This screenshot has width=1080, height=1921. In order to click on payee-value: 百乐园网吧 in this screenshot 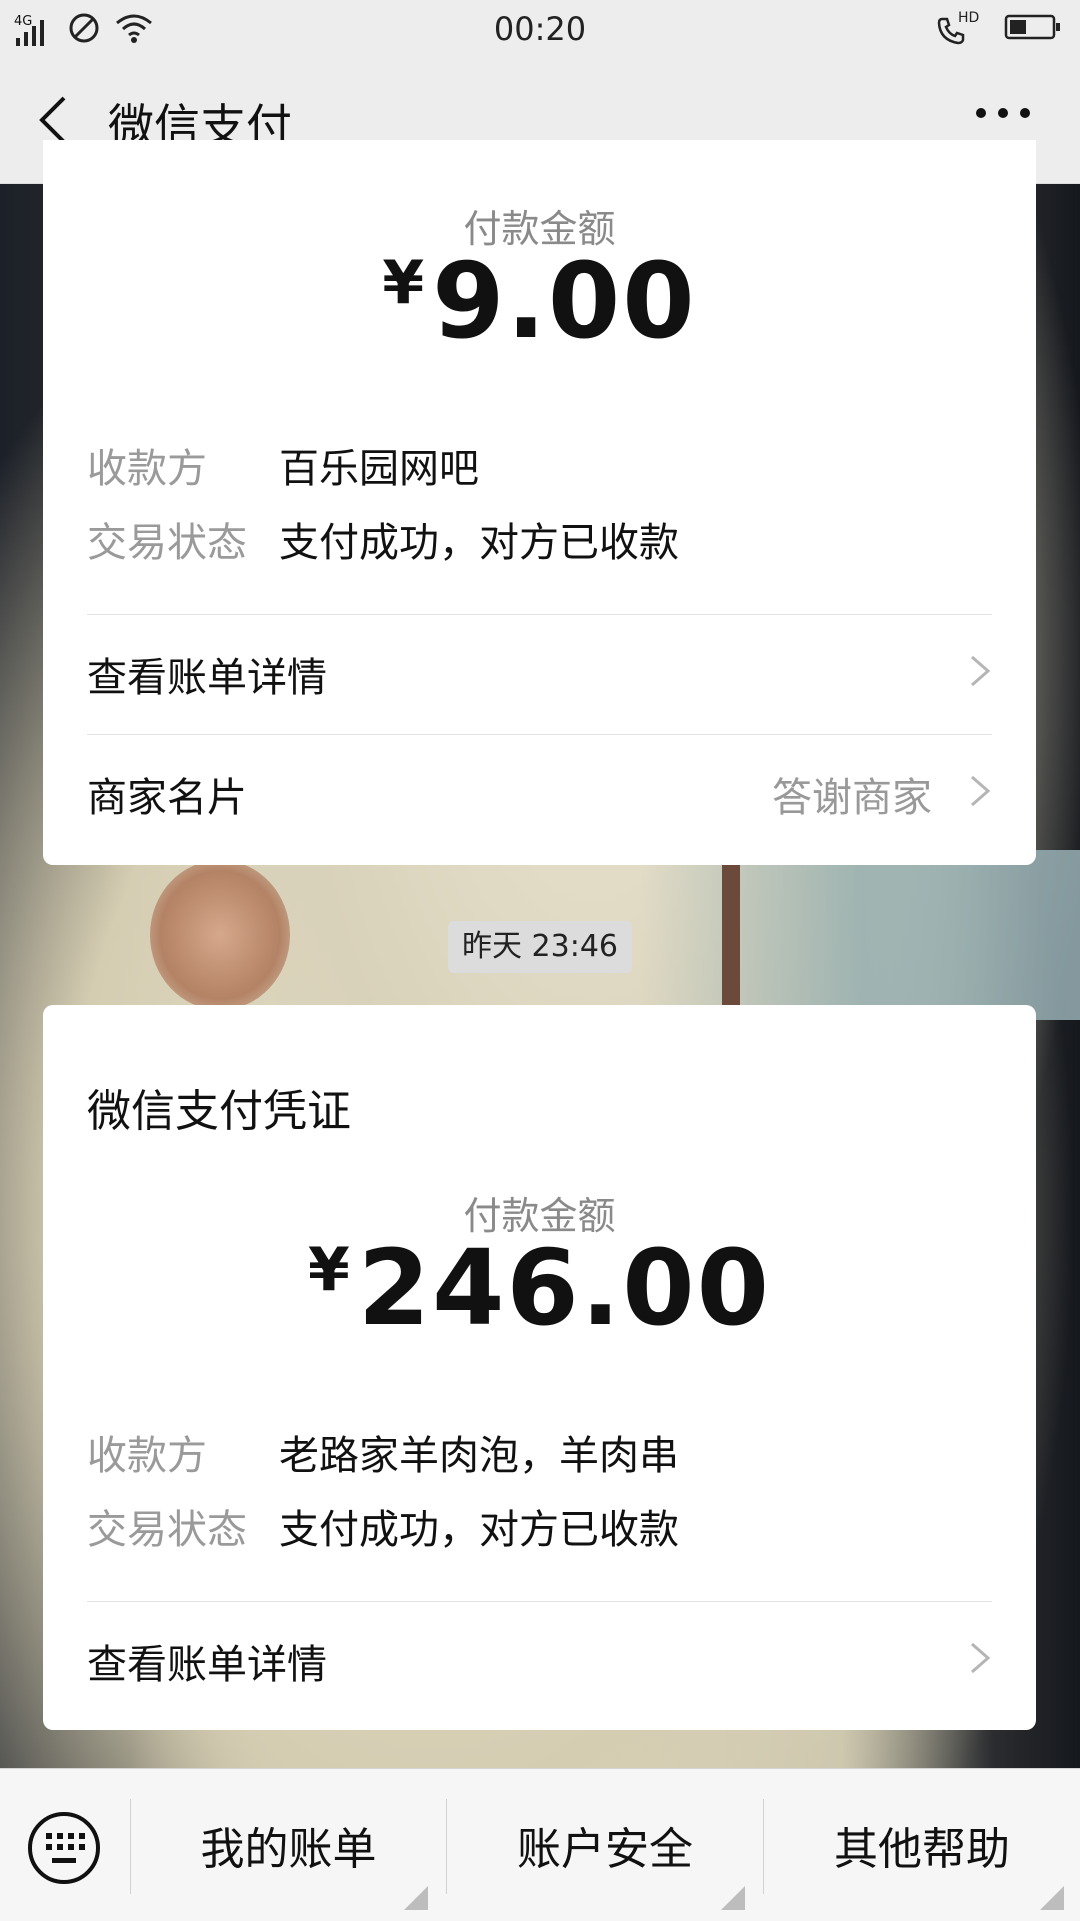, I will do `click(379, 469)`.